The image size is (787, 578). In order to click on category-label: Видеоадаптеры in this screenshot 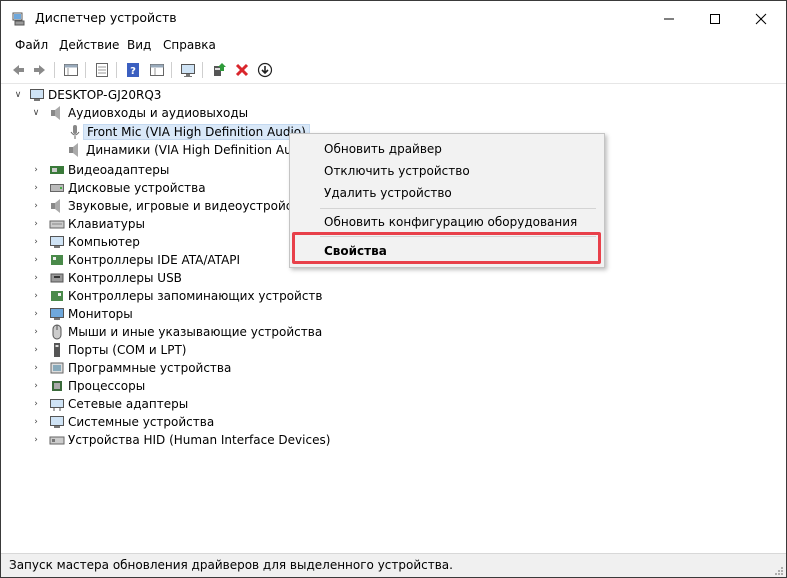, I will do `click(119, 170)`.